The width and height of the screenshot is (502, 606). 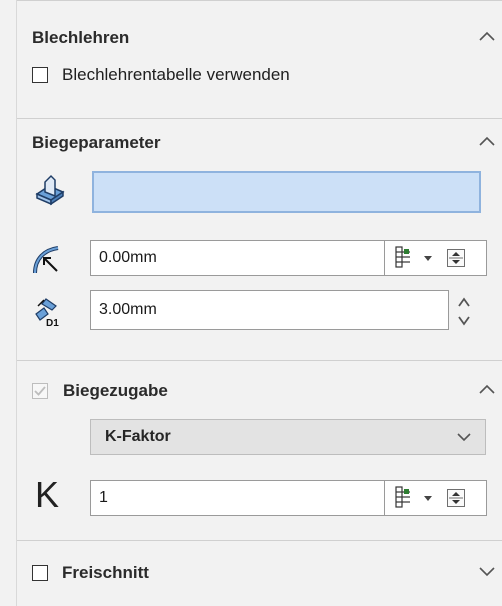 I want to click on bend-radius-icon, so click(x=46, y=260).